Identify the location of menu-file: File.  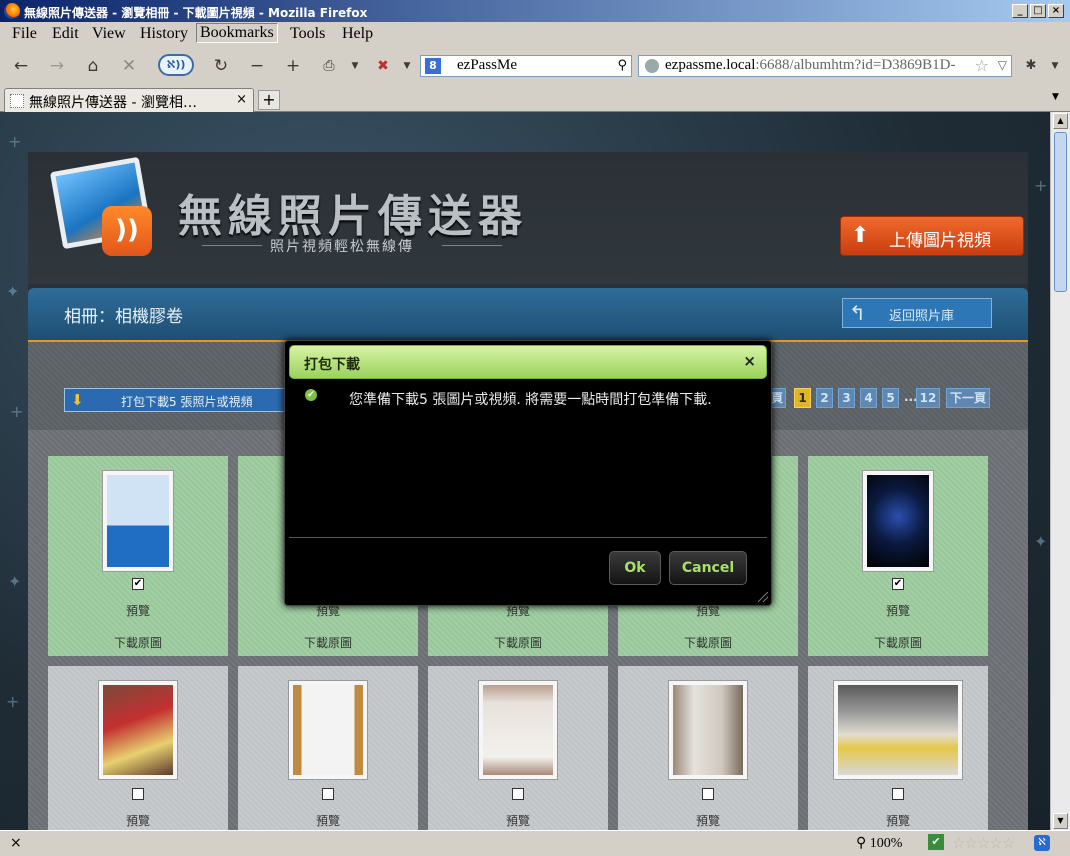
(24, 34).